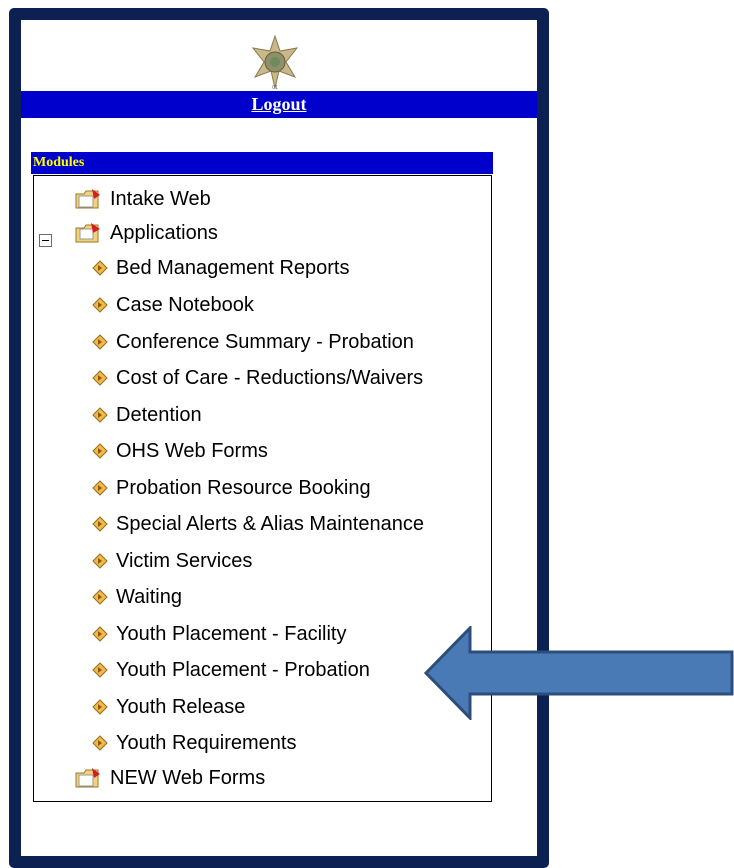 Image resolution: width=734 pixels, height=868 pixels. What do you see at coordinates (243, 669) in the screenshot?
I see `tree-item-label: Youth Placement - Probation` at bounding box center [243, 669].